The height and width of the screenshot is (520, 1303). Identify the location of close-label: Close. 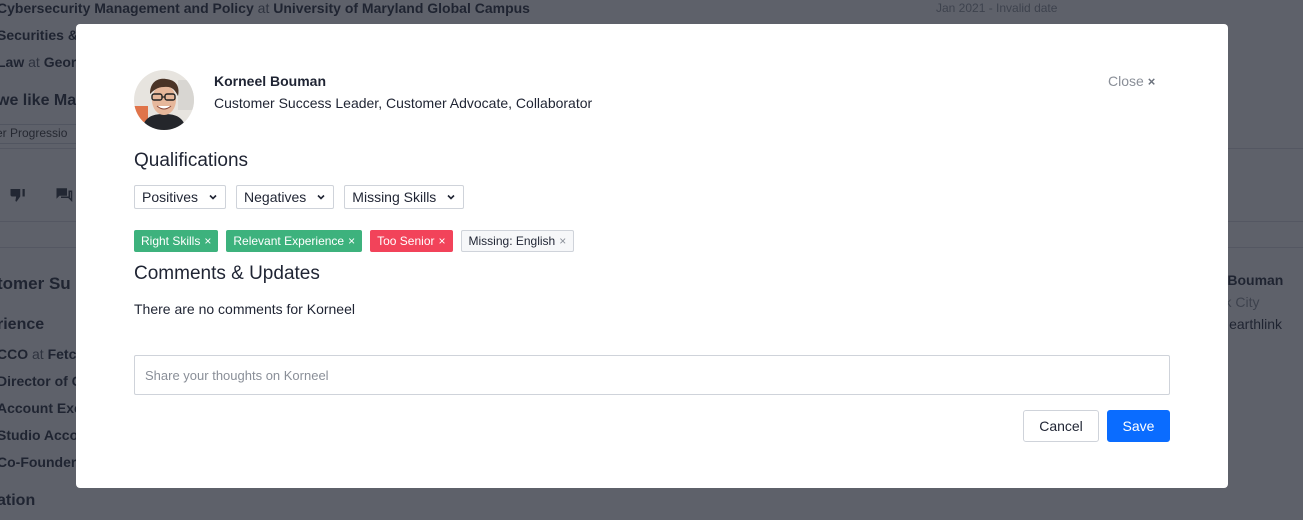
(1126, 81).